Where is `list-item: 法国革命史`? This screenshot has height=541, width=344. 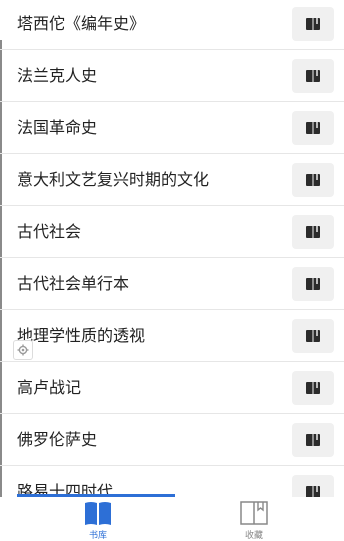 list-item: 法国革命史 is located at coordinates (172, 128).